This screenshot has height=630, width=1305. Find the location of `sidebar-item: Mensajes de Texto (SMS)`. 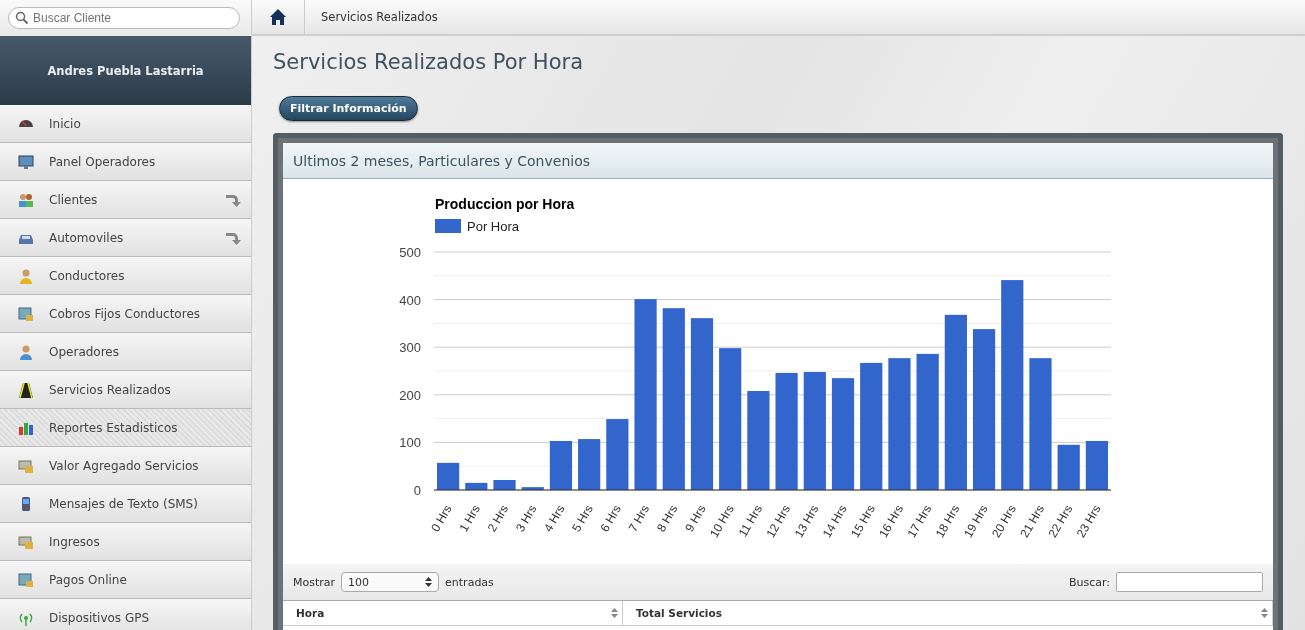

sidebar-item: Mensajes de Texto (SMS) is located at coordinates (125, 504).